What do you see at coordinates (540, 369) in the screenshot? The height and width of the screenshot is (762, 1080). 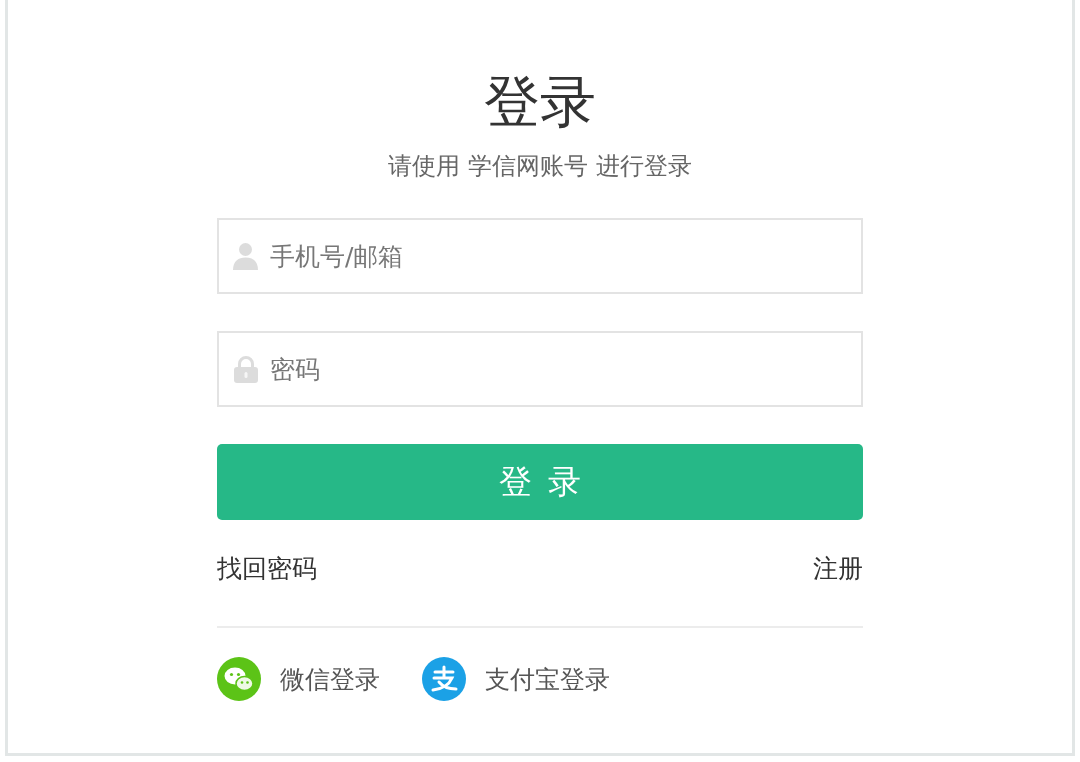 I see `input-field: 密码` at bounding box center [540, 369].